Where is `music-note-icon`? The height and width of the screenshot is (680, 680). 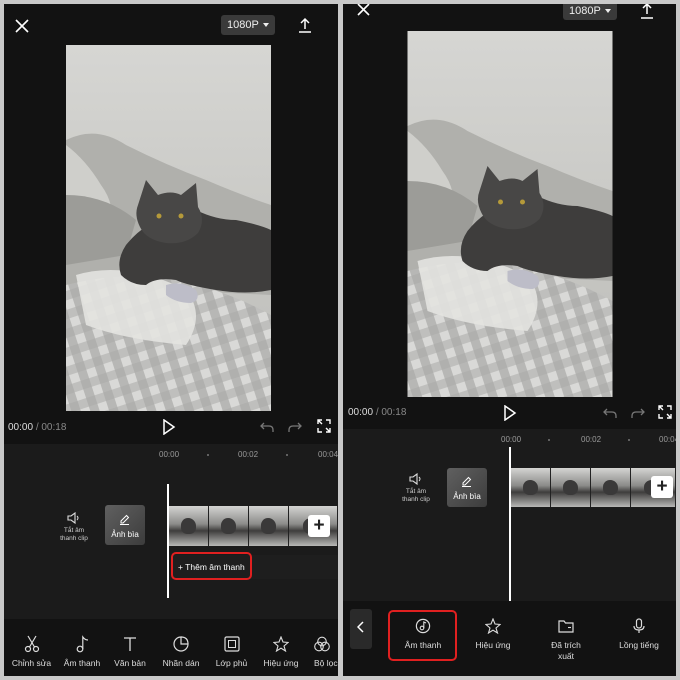 music-note-icon is located at coordinates (82, 644).